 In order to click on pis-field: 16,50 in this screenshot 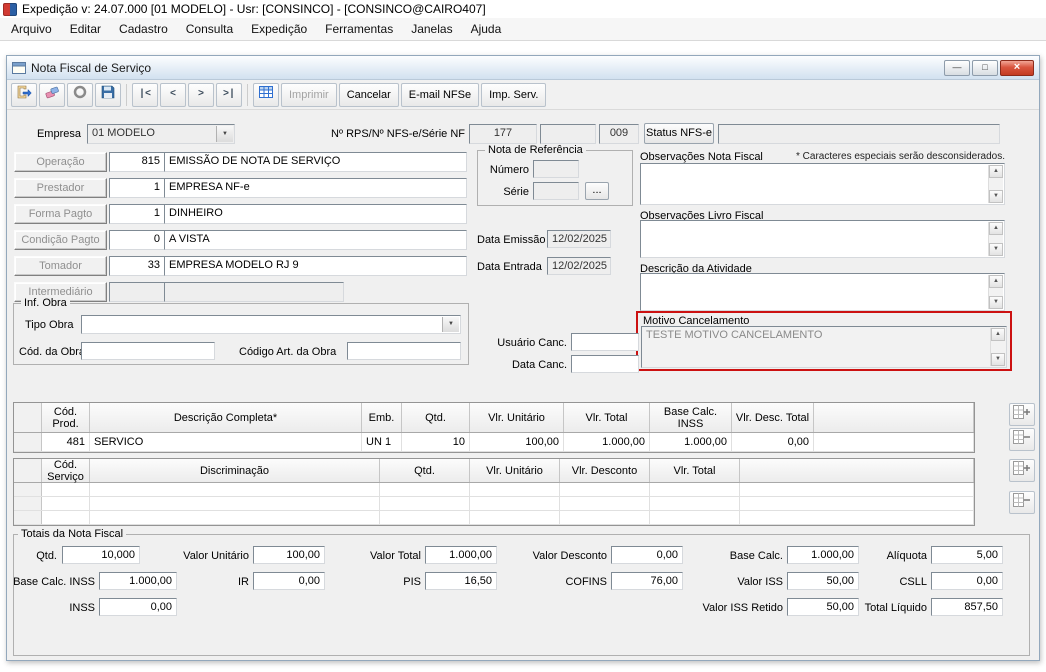, I will do `click(461, 581)`.